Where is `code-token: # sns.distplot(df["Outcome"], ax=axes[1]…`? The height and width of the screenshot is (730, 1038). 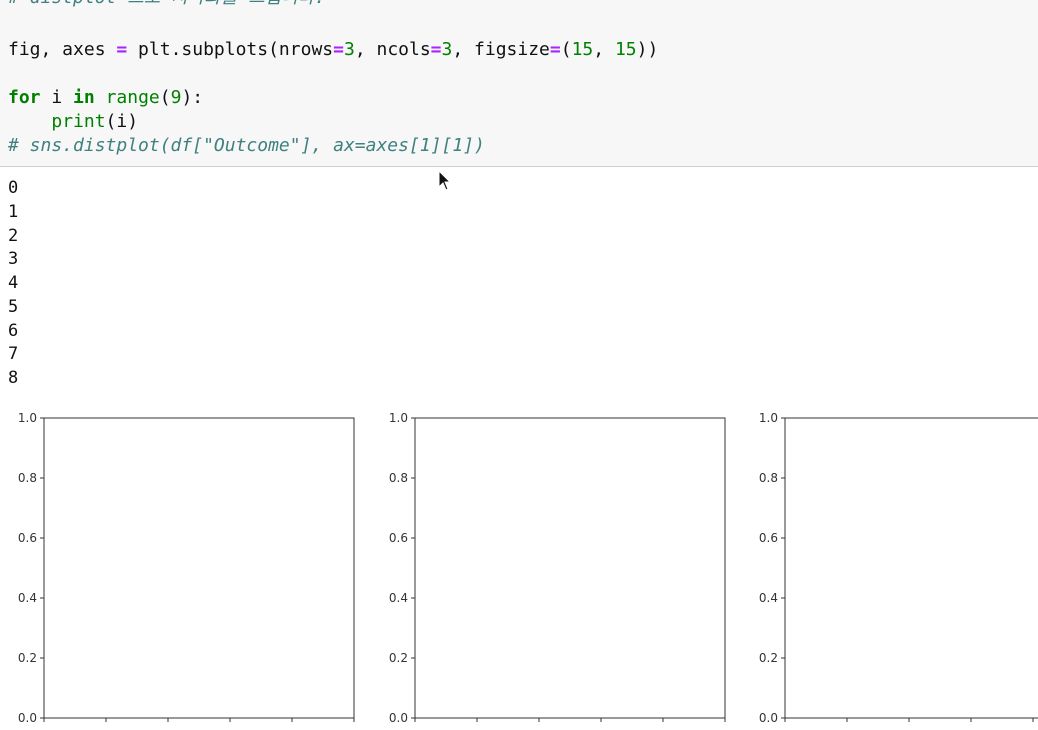
code-token: # sns.distplot(df["Outcome"], ax=axes[1]… is located at coordinates (246, 145).